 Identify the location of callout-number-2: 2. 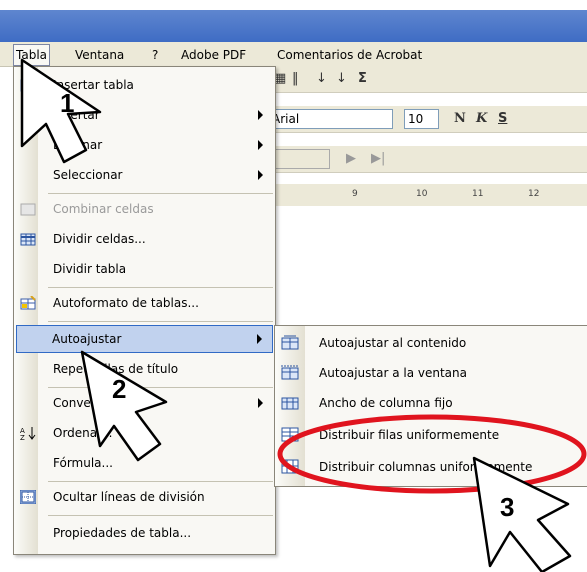
(119, 389).